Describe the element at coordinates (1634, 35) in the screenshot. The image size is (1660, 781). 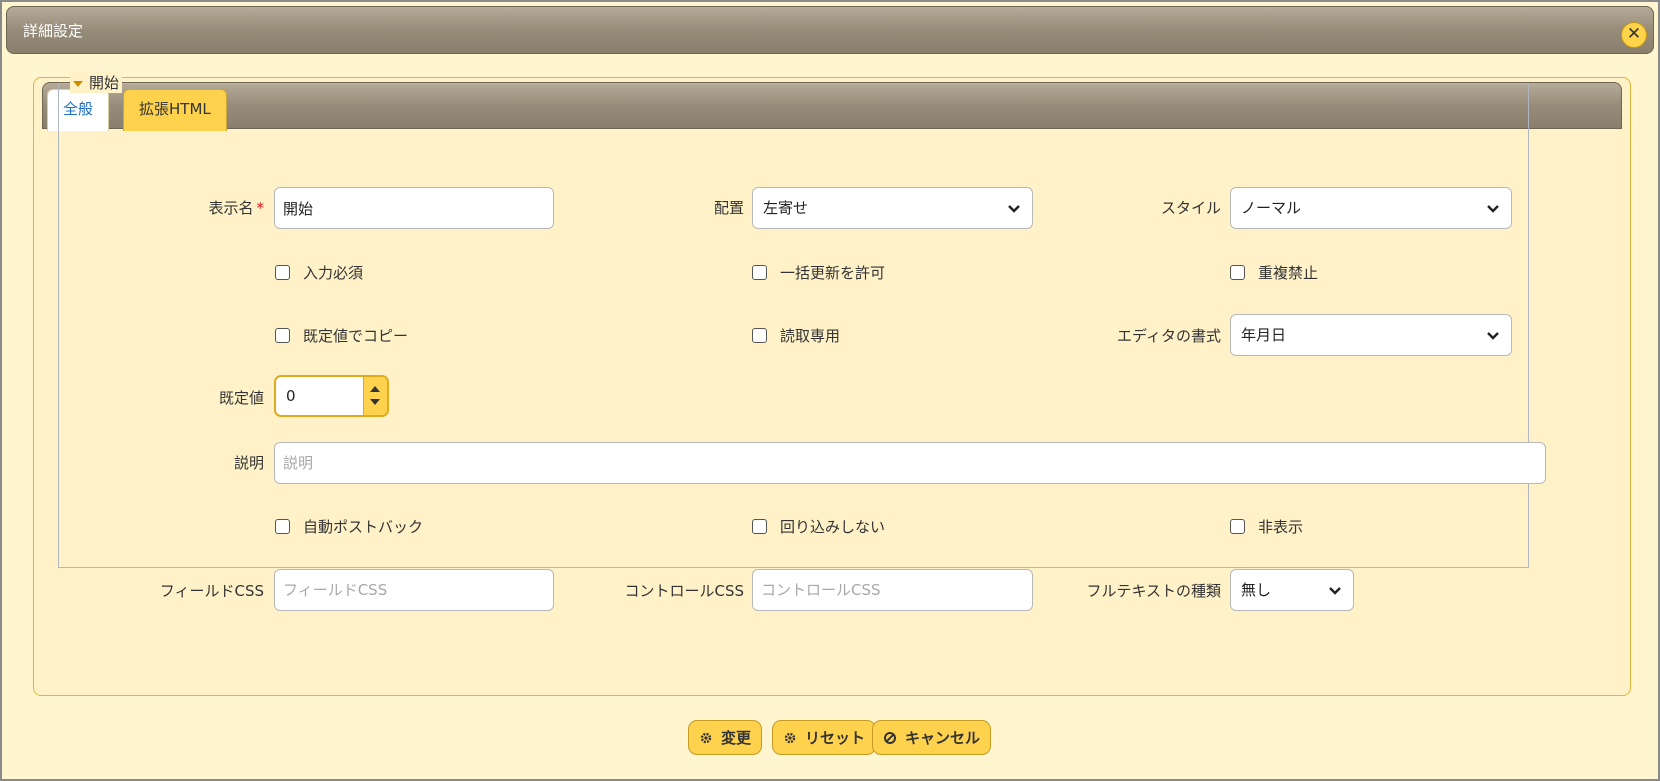
I see `close-icon: ✕` at that location.